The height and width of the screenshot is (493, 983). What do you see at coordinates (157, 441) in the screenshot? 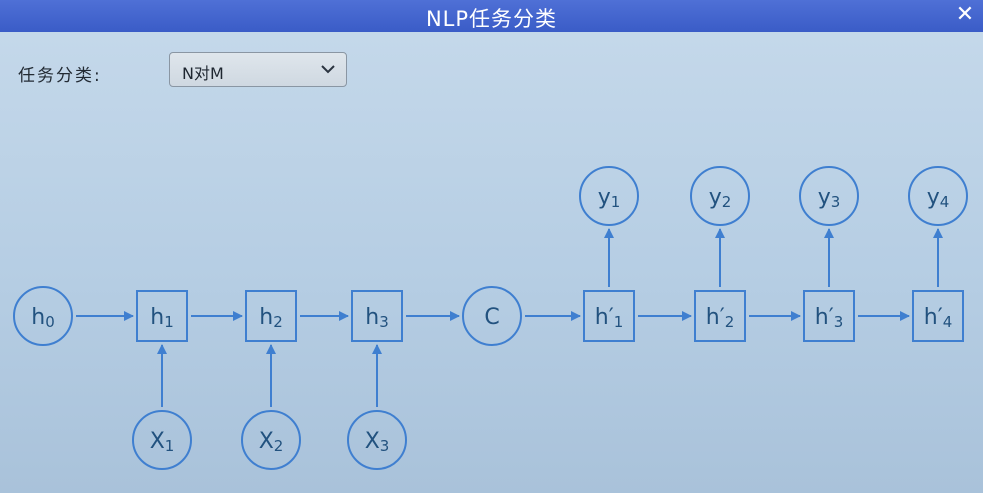
I see `node-input-x1-label-base: X` at bounding box center [157, 441].